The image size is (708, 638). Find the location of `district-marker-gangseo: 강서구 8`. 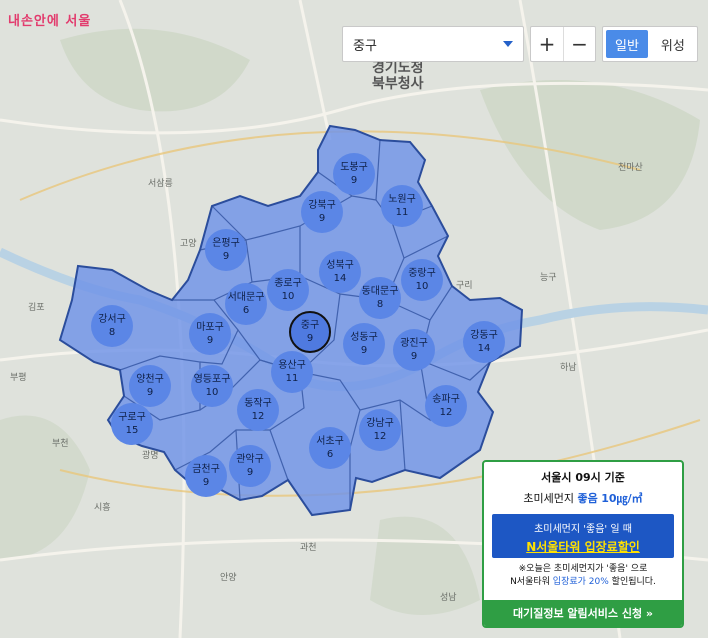

district-marker-gangseo: 강서구 8 is located at coordinates (112, 326).